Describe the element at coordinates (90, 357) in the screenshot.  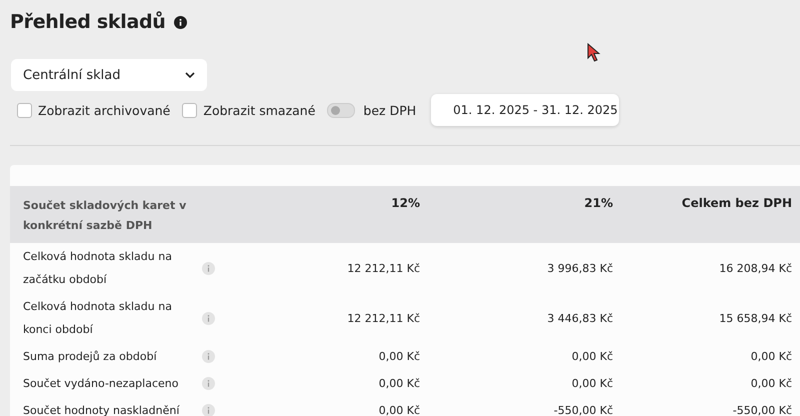
I see `row-label: Suma prodejů za období` at that location.